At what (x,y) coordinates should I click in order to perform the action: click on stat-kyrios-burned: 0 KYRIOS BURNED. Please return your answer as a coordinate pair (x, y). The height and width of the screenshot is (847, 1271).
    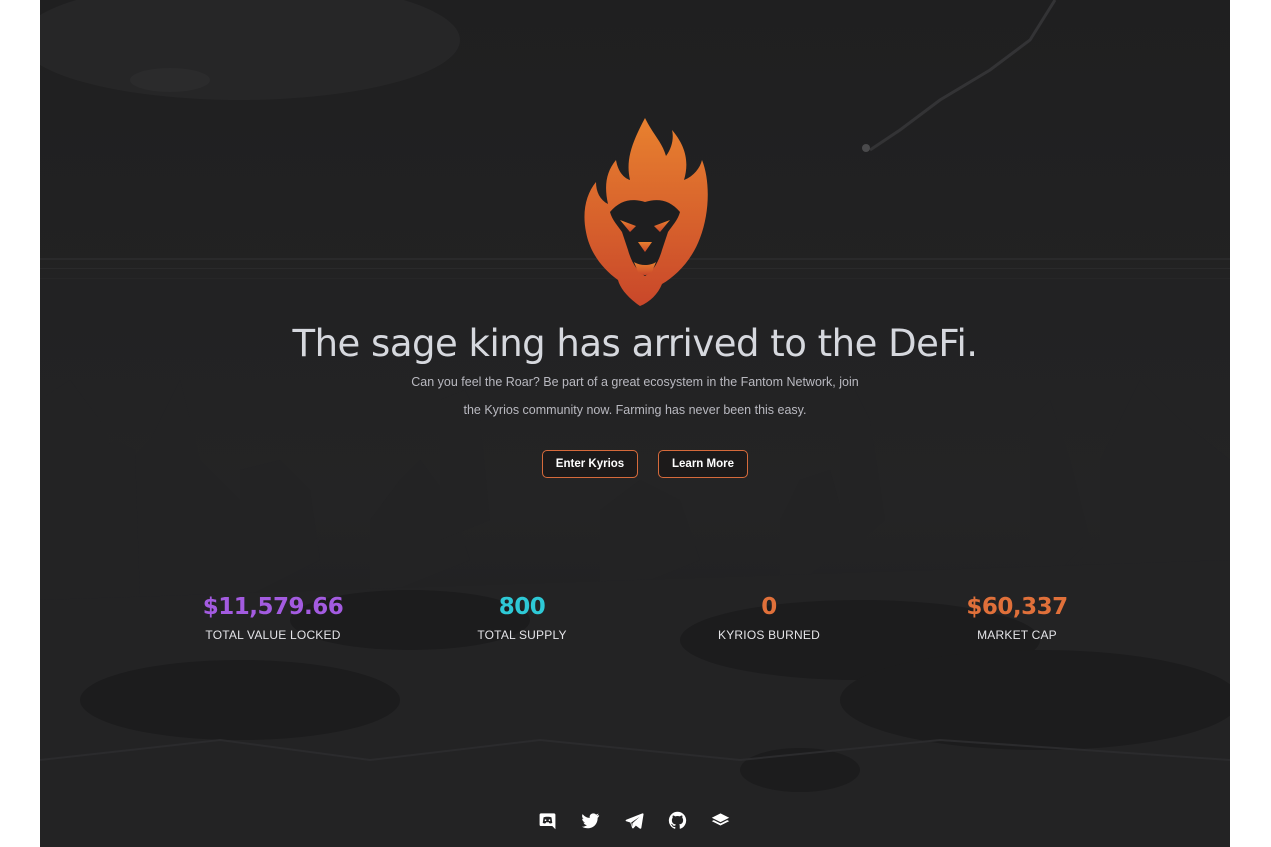
    Looking at the image, I should click on (769, 618).